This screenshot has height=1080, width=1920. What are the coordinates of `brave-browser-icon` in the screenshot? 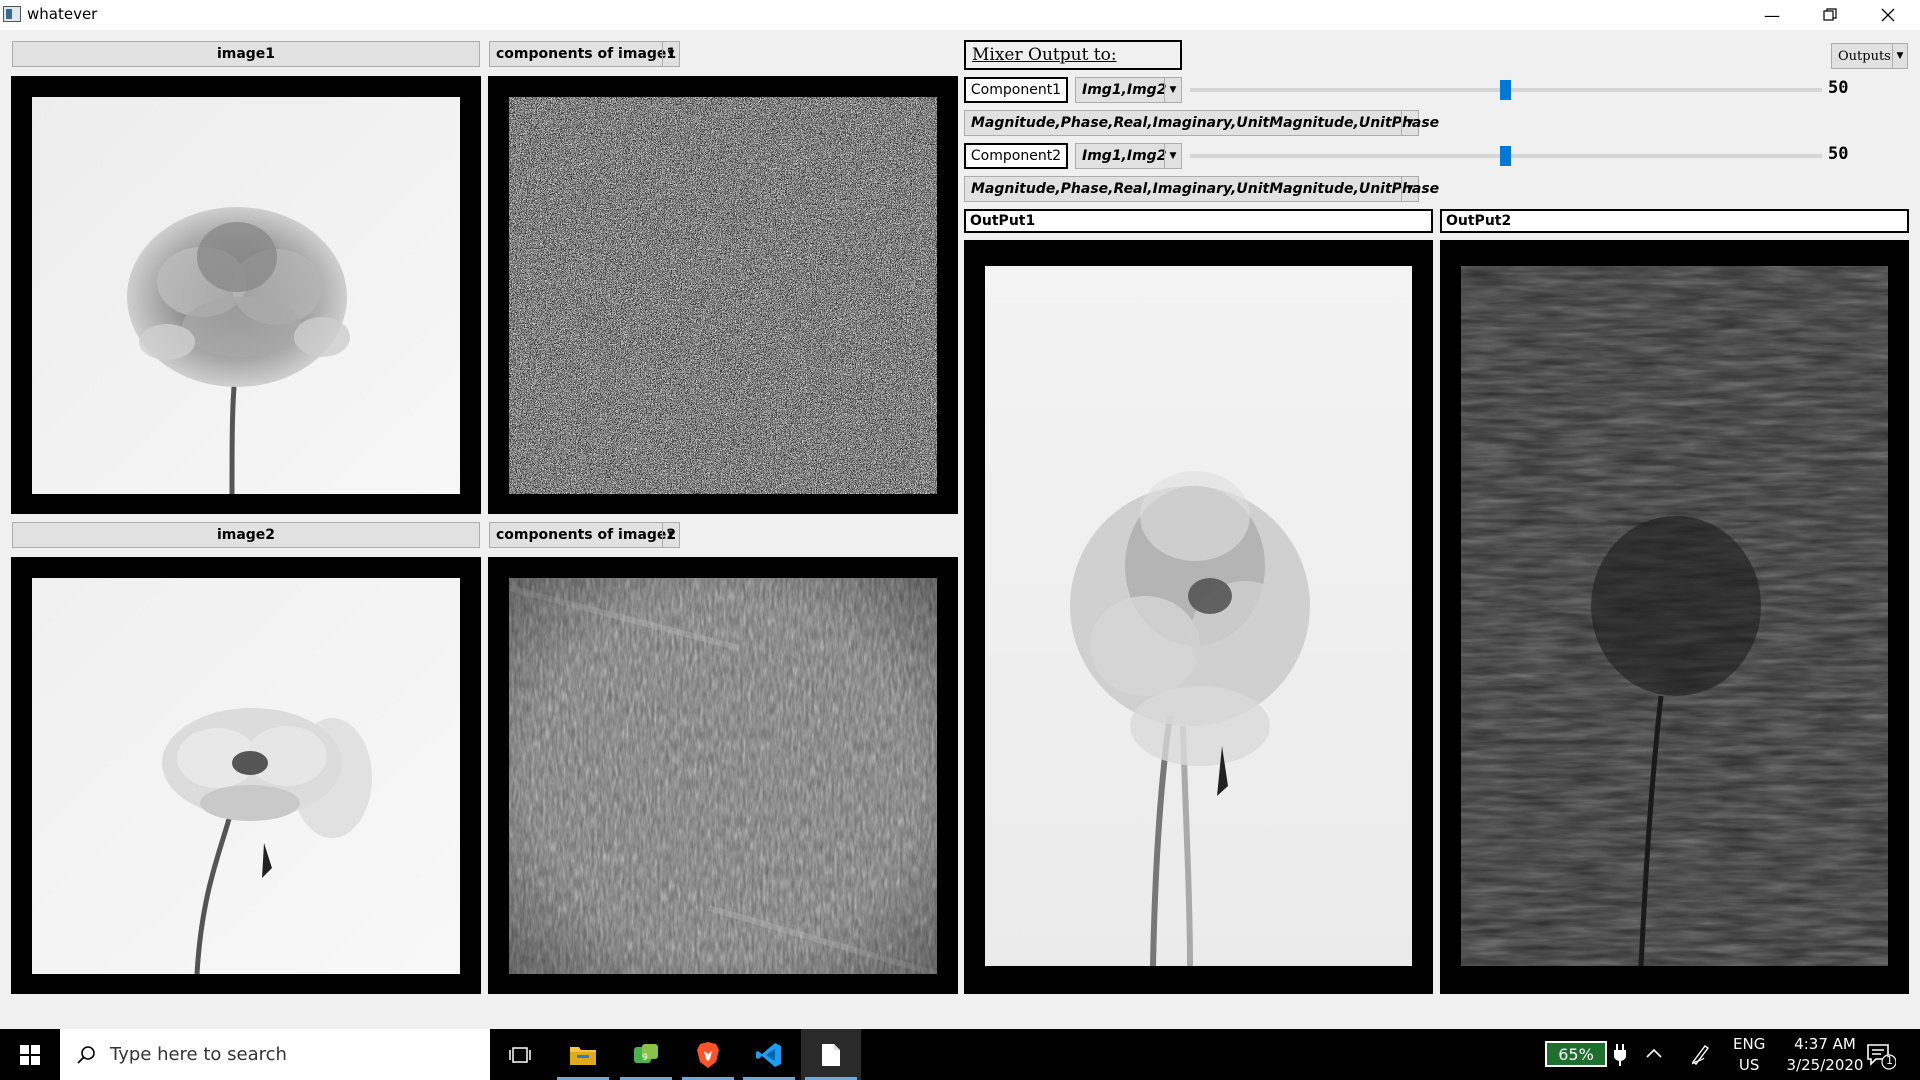 It's located at (708, 1054).